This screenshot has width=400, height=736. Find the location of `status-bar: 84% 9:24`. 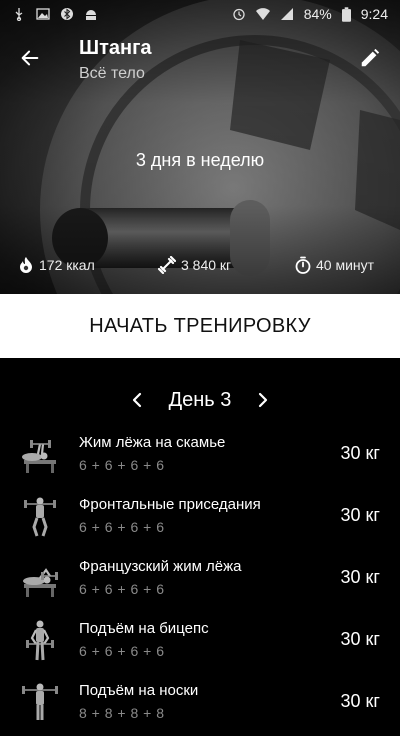

status-bar: 84% 9:24 is located at coordinates (200, 14).